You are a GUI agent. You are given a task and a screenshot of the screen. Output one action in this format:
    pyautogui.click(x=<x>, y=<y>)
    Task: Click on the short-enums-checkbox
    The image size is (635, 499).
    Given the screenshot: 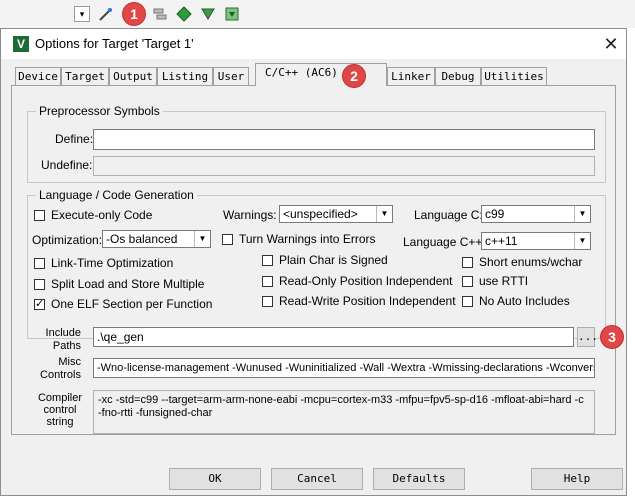 What is the action you would take?
    pyautogui.click(x=467, y=262)
    